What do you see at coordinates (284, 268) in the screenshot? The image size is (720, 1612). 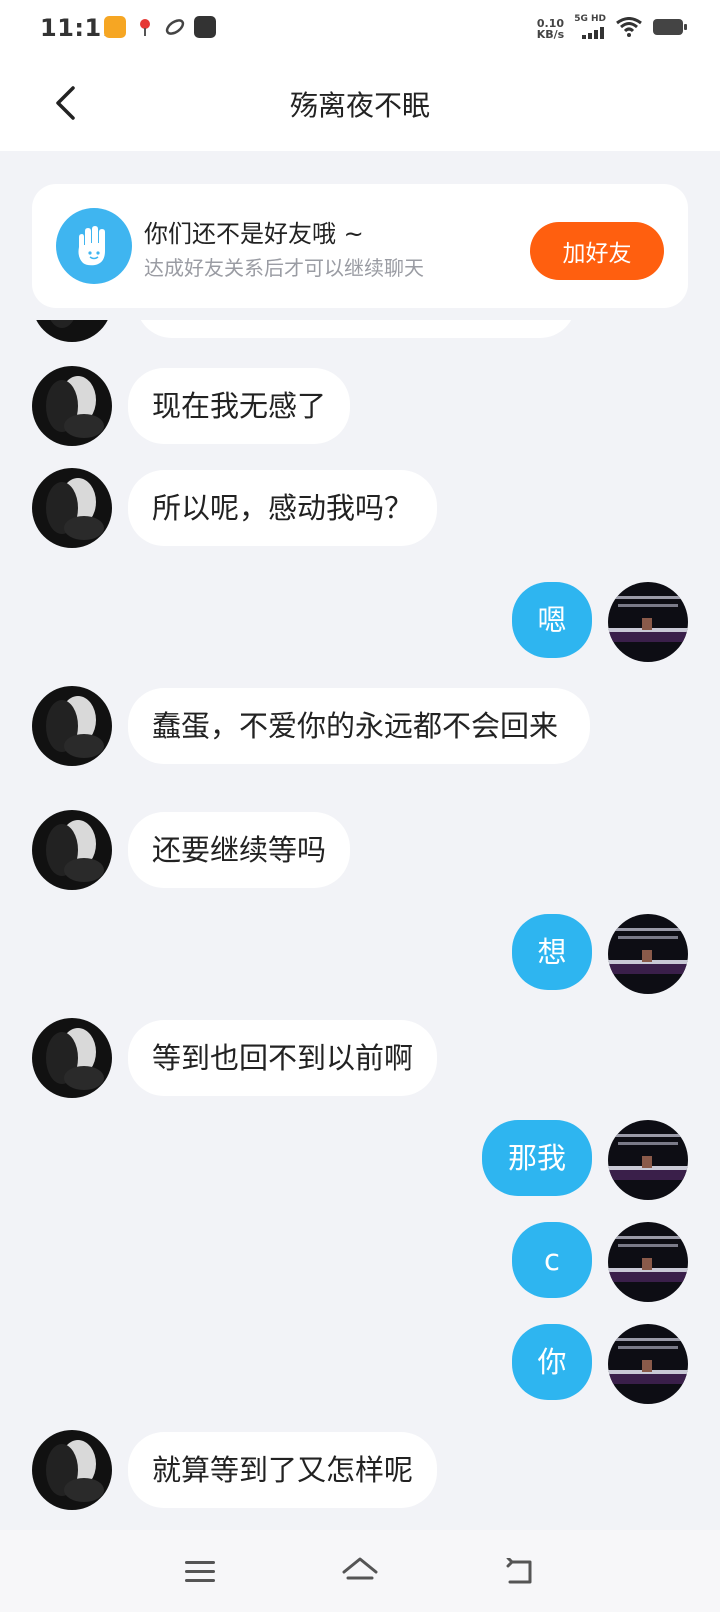 I see `banner-subtitle: 达成好友关系后才可以继续聊天` at bounding box center [284, 268].